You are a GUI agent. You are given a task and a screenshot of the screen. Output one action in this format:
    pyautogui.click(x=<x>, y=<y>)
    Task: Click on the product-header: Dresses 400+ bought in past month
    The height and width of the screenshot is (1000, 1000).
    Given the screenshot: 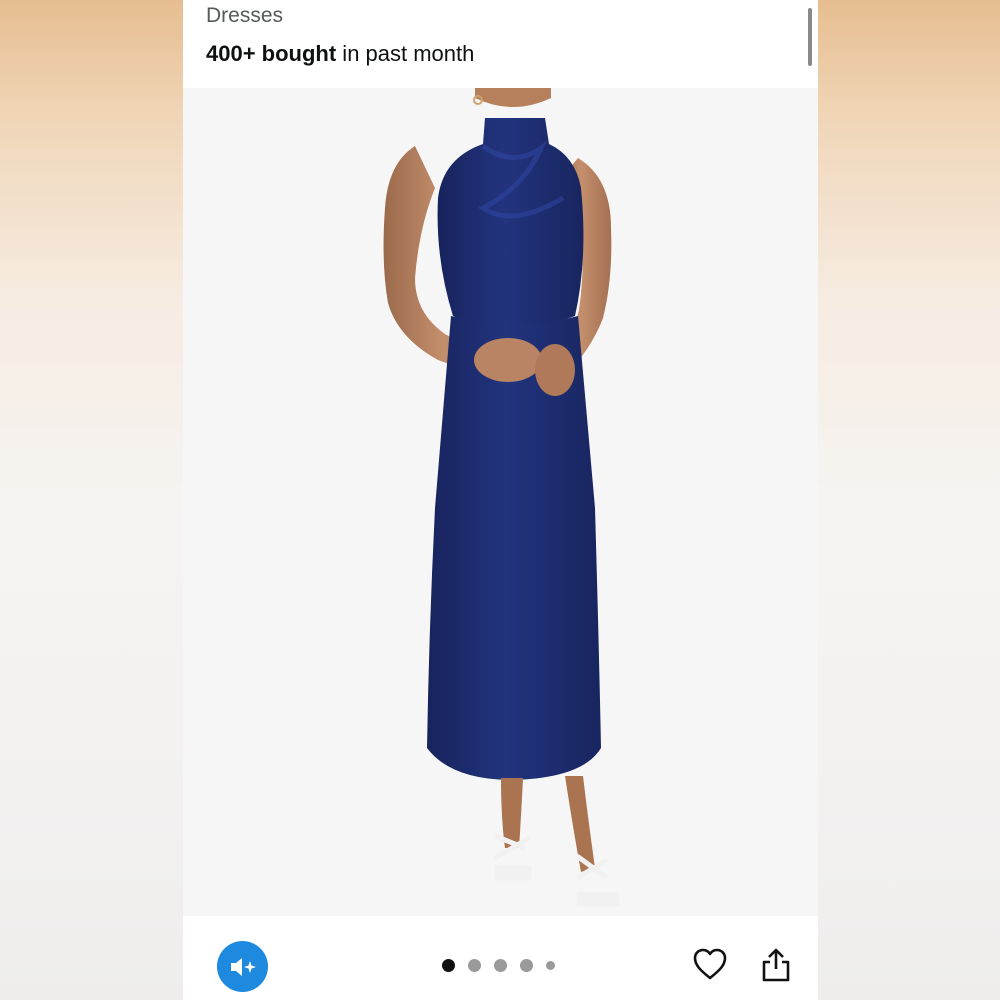 What is the action you would take?
    pyautogui.click(x=500, y=44)
    